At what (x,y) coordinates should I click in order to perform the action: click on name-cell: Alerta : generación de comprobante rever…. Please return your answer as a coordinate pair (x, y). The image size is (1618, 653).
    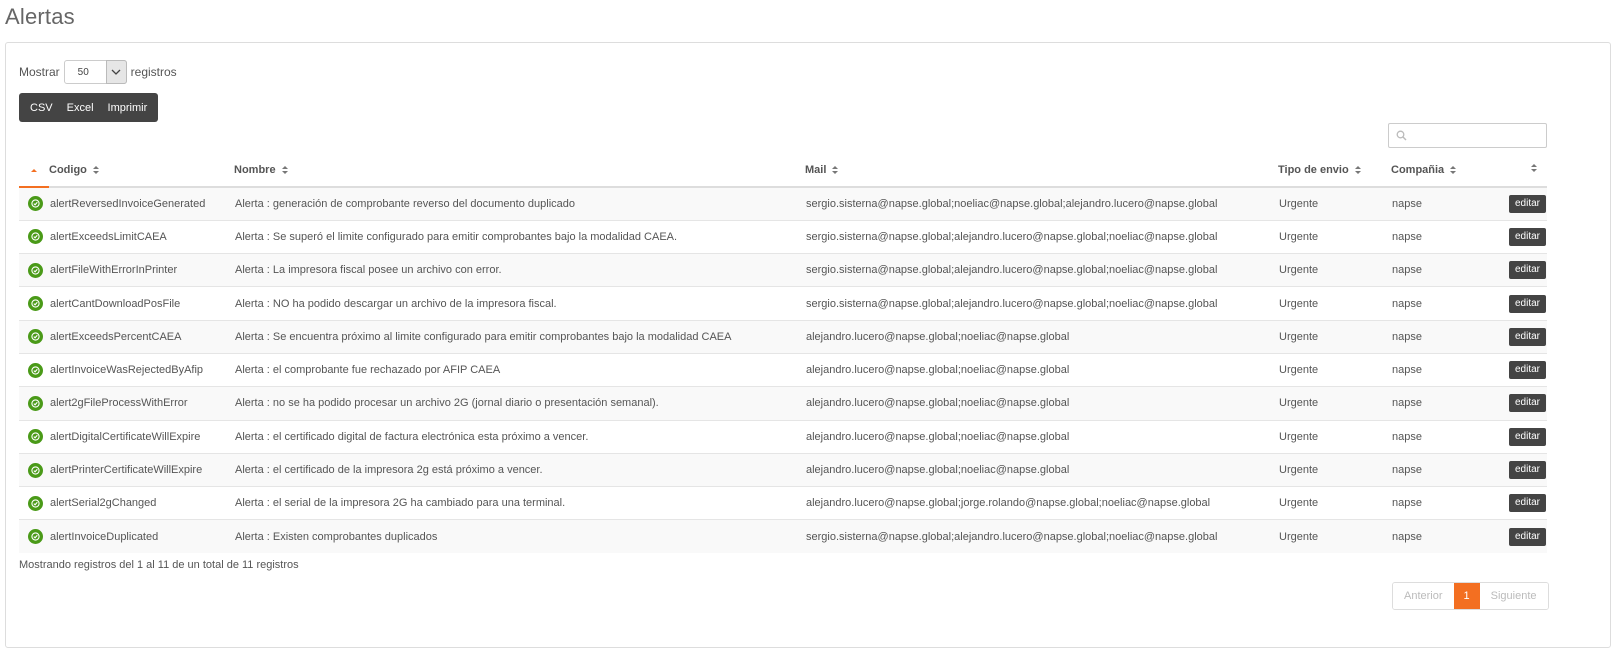
    Looking at the image, I should click on (519, 204).